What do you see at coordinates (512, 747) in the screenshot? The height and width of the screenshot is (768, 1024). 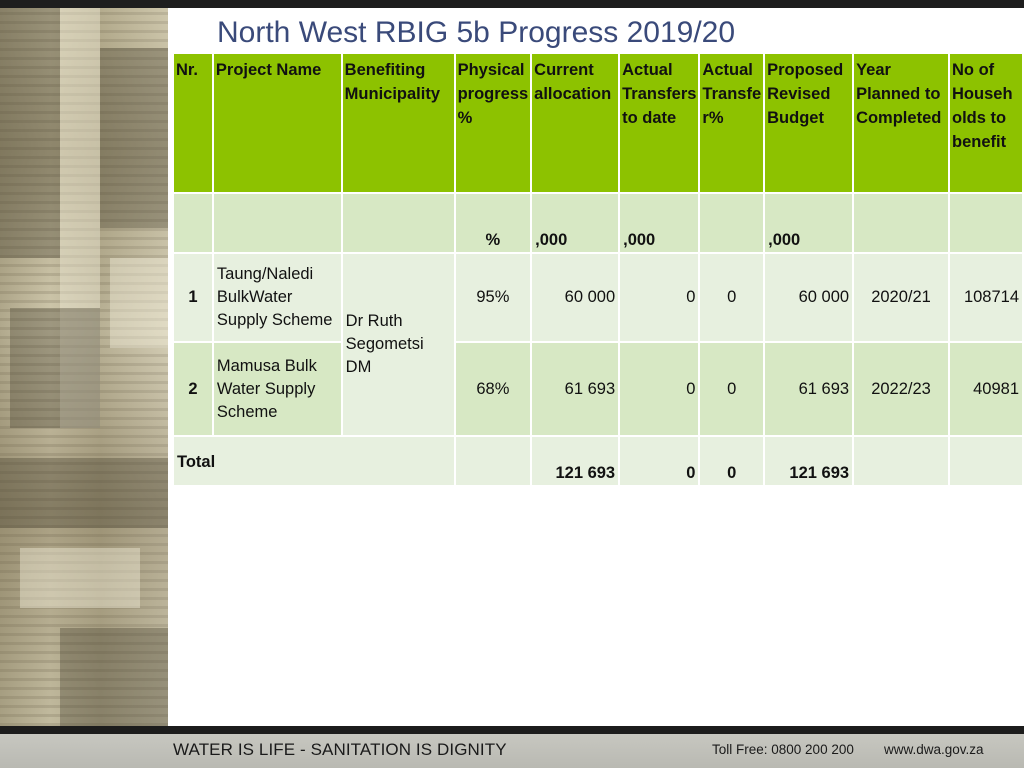 I see `footer-bar` at bounding box center [512, 747].